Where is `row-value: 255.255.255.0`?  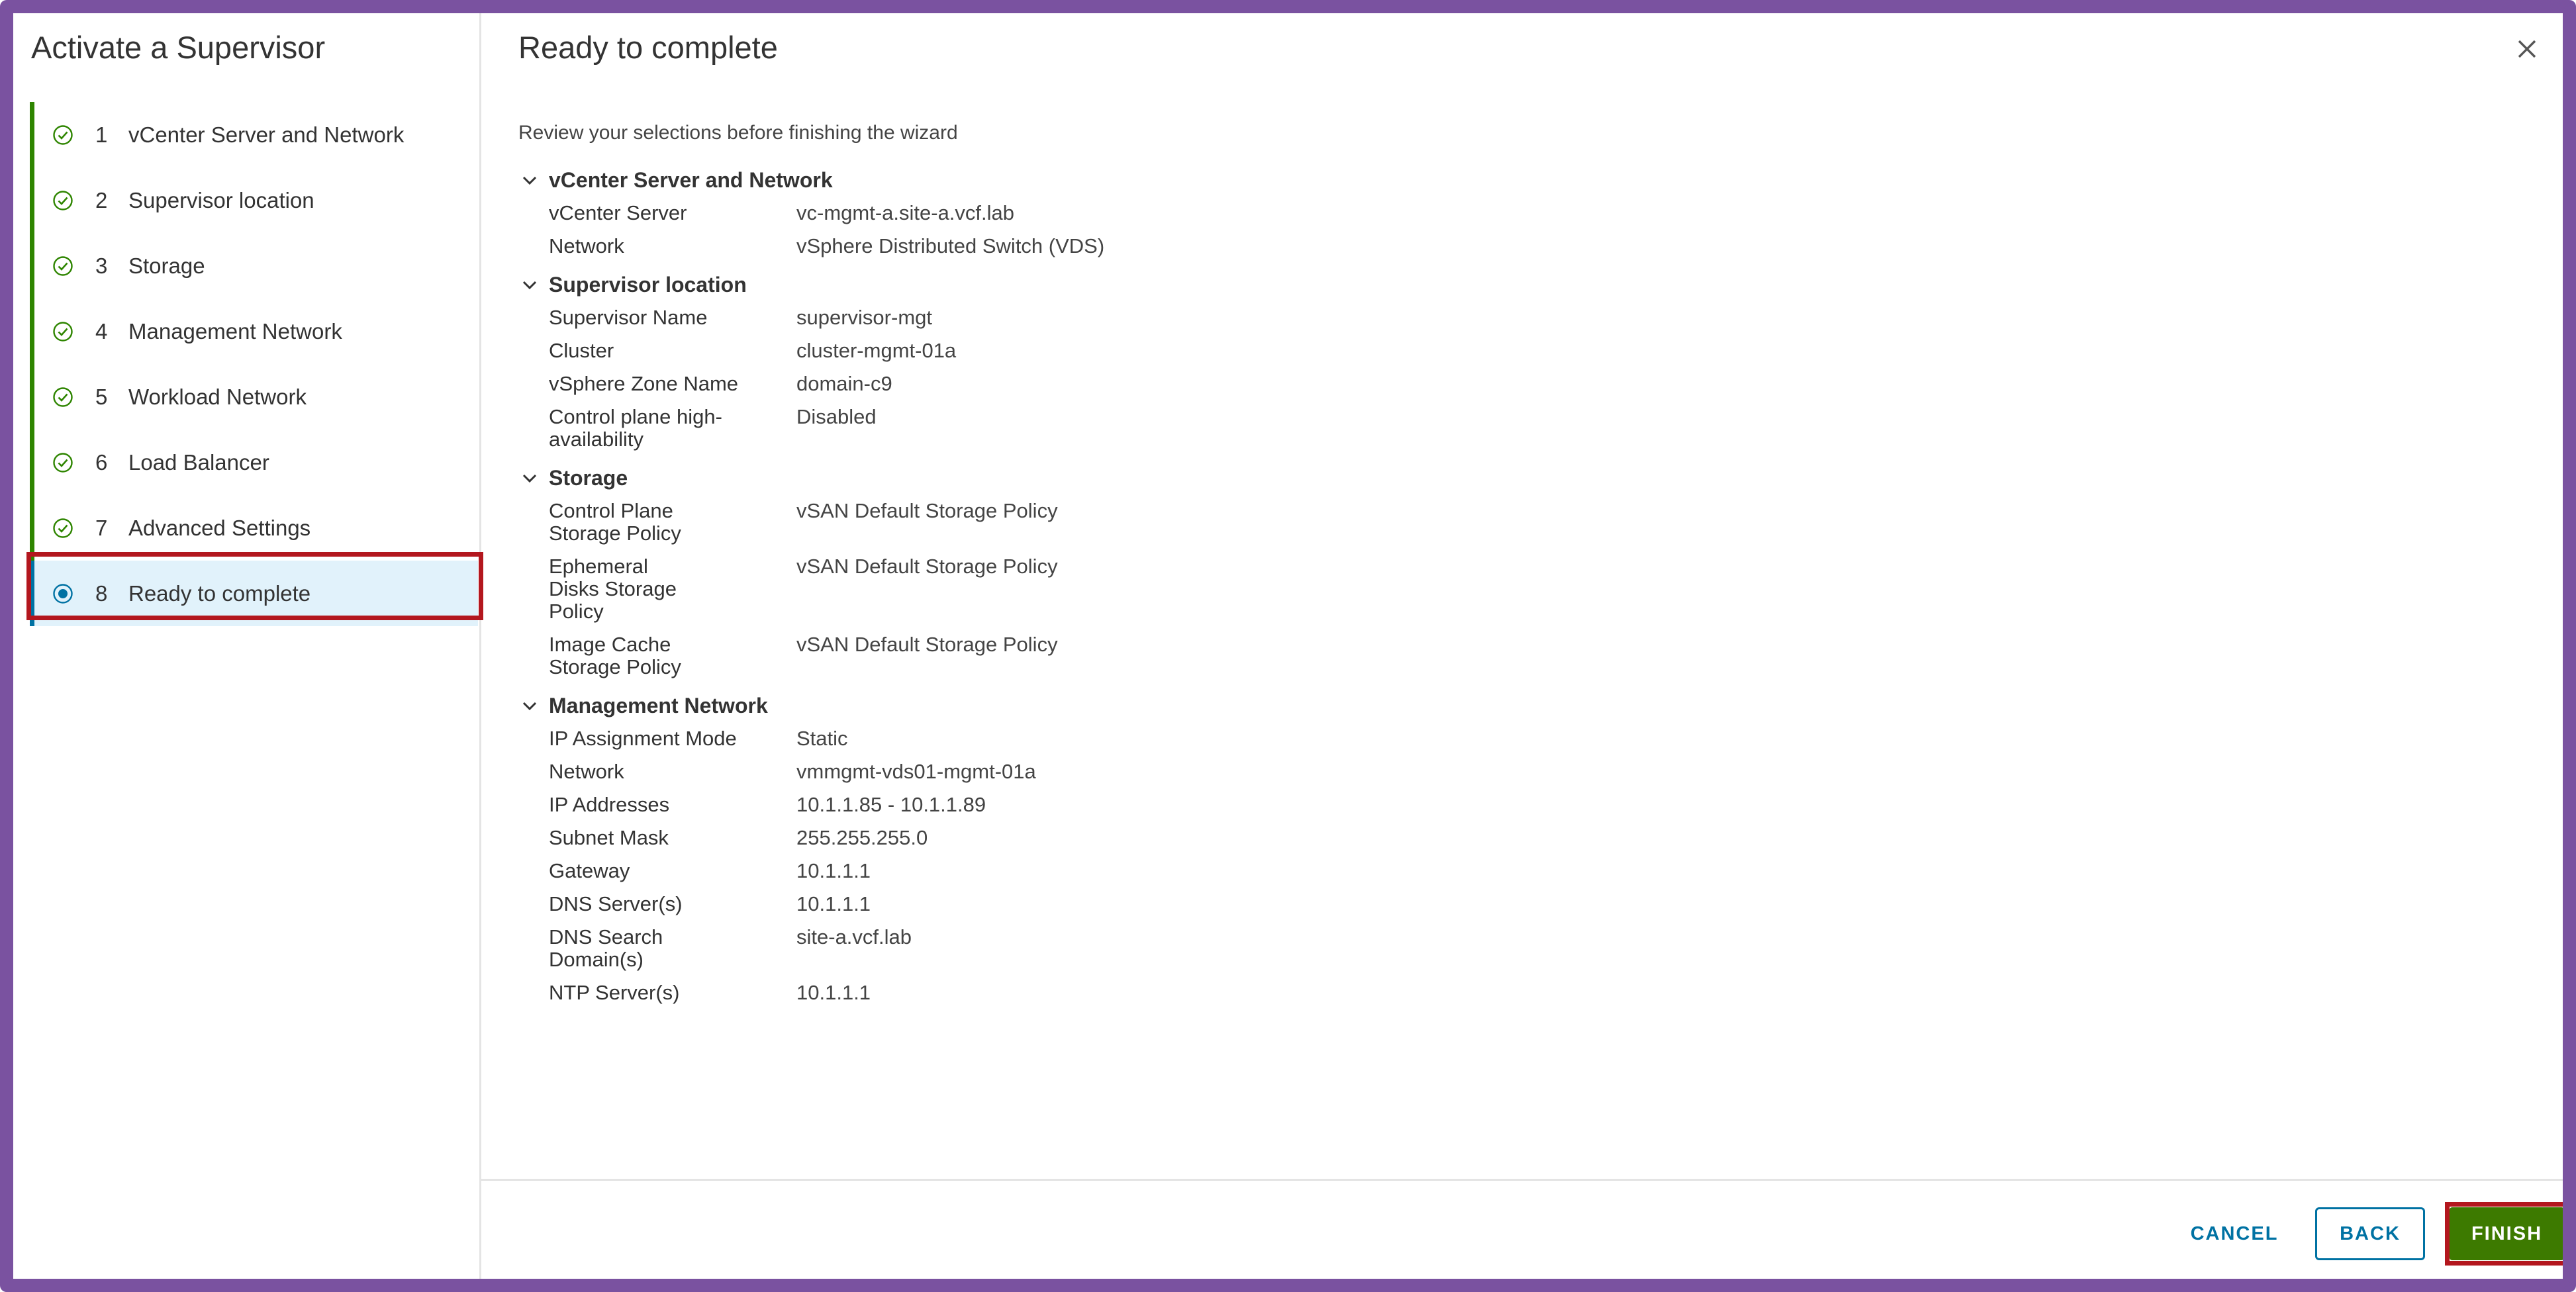
row-value: 255.255.255.0 is located at coordinates (862, 837).